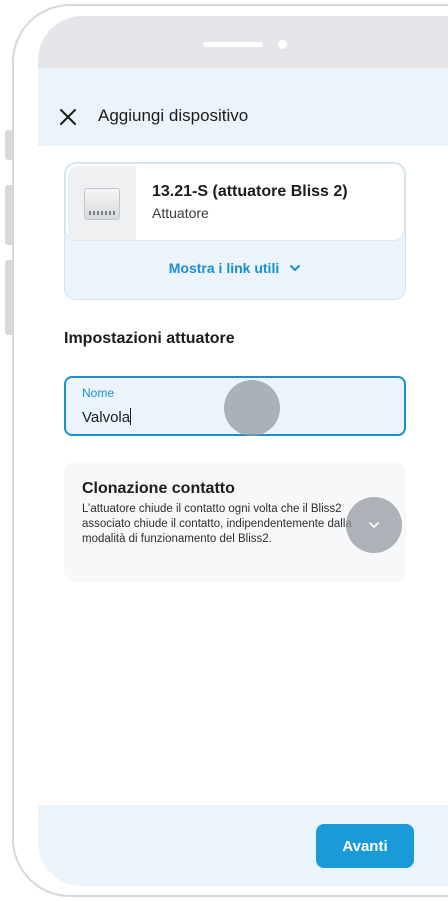 Image resolution: width=448 pixels, height=901 pixels. What do you see at coordinates (282, 44) in the screenshot?
I see `front-camera` at bounding box center [282, 44].